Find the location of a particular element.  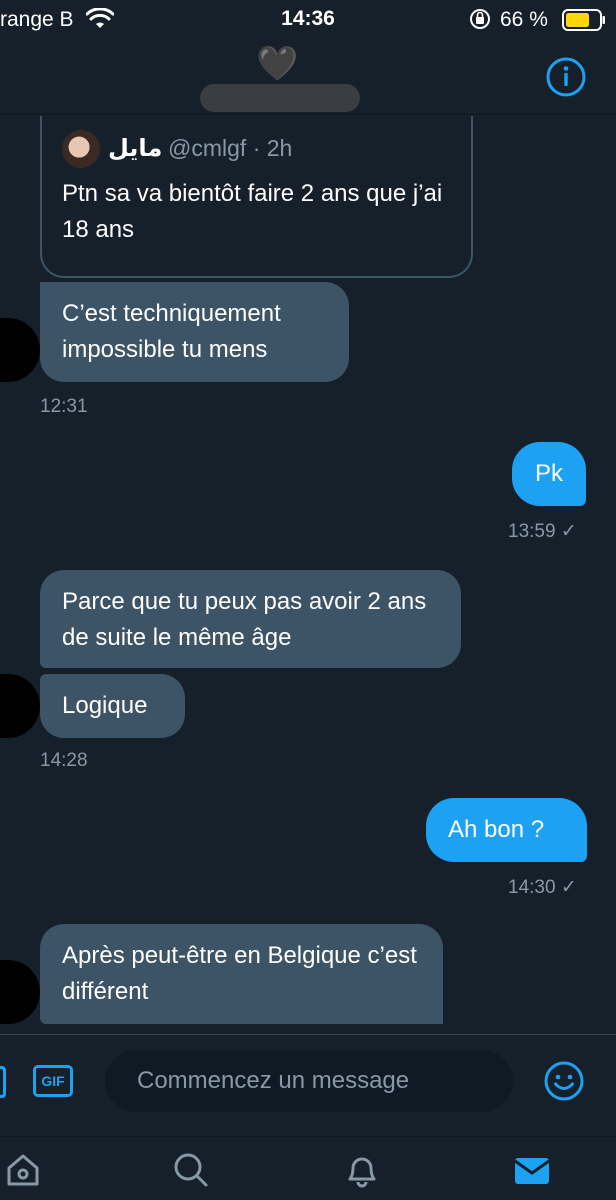

gif-button: GIF is located at coordinates (53, 1081).